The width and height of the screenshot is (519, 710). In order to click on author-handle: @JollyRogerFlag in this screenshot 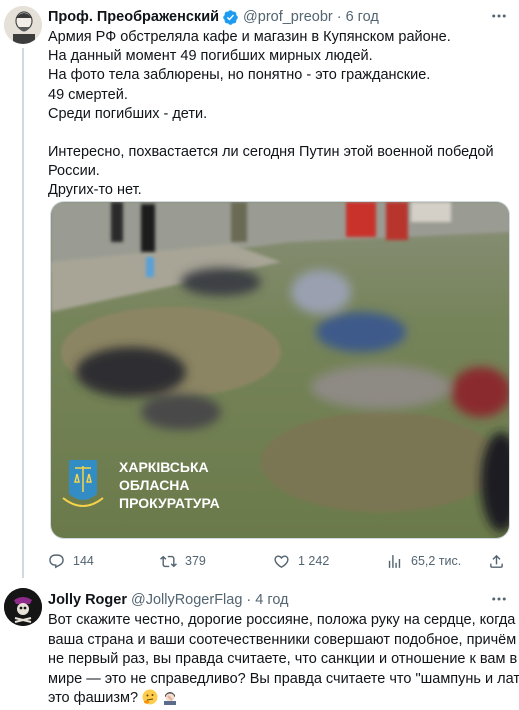, I will do `click(186, 600)`.